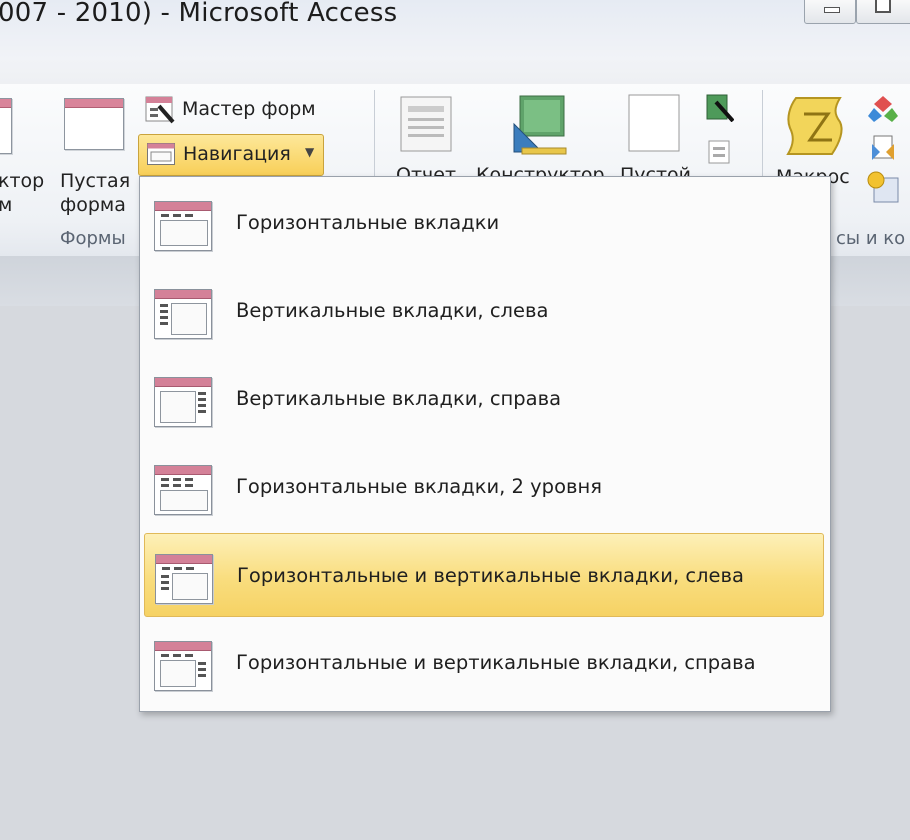 Image resolution: width=910 pixels, height=840 pixels. I want to click on menu-item-vertical-tabs-right: Вертикальные вкладки, справа, so click(484, 399).